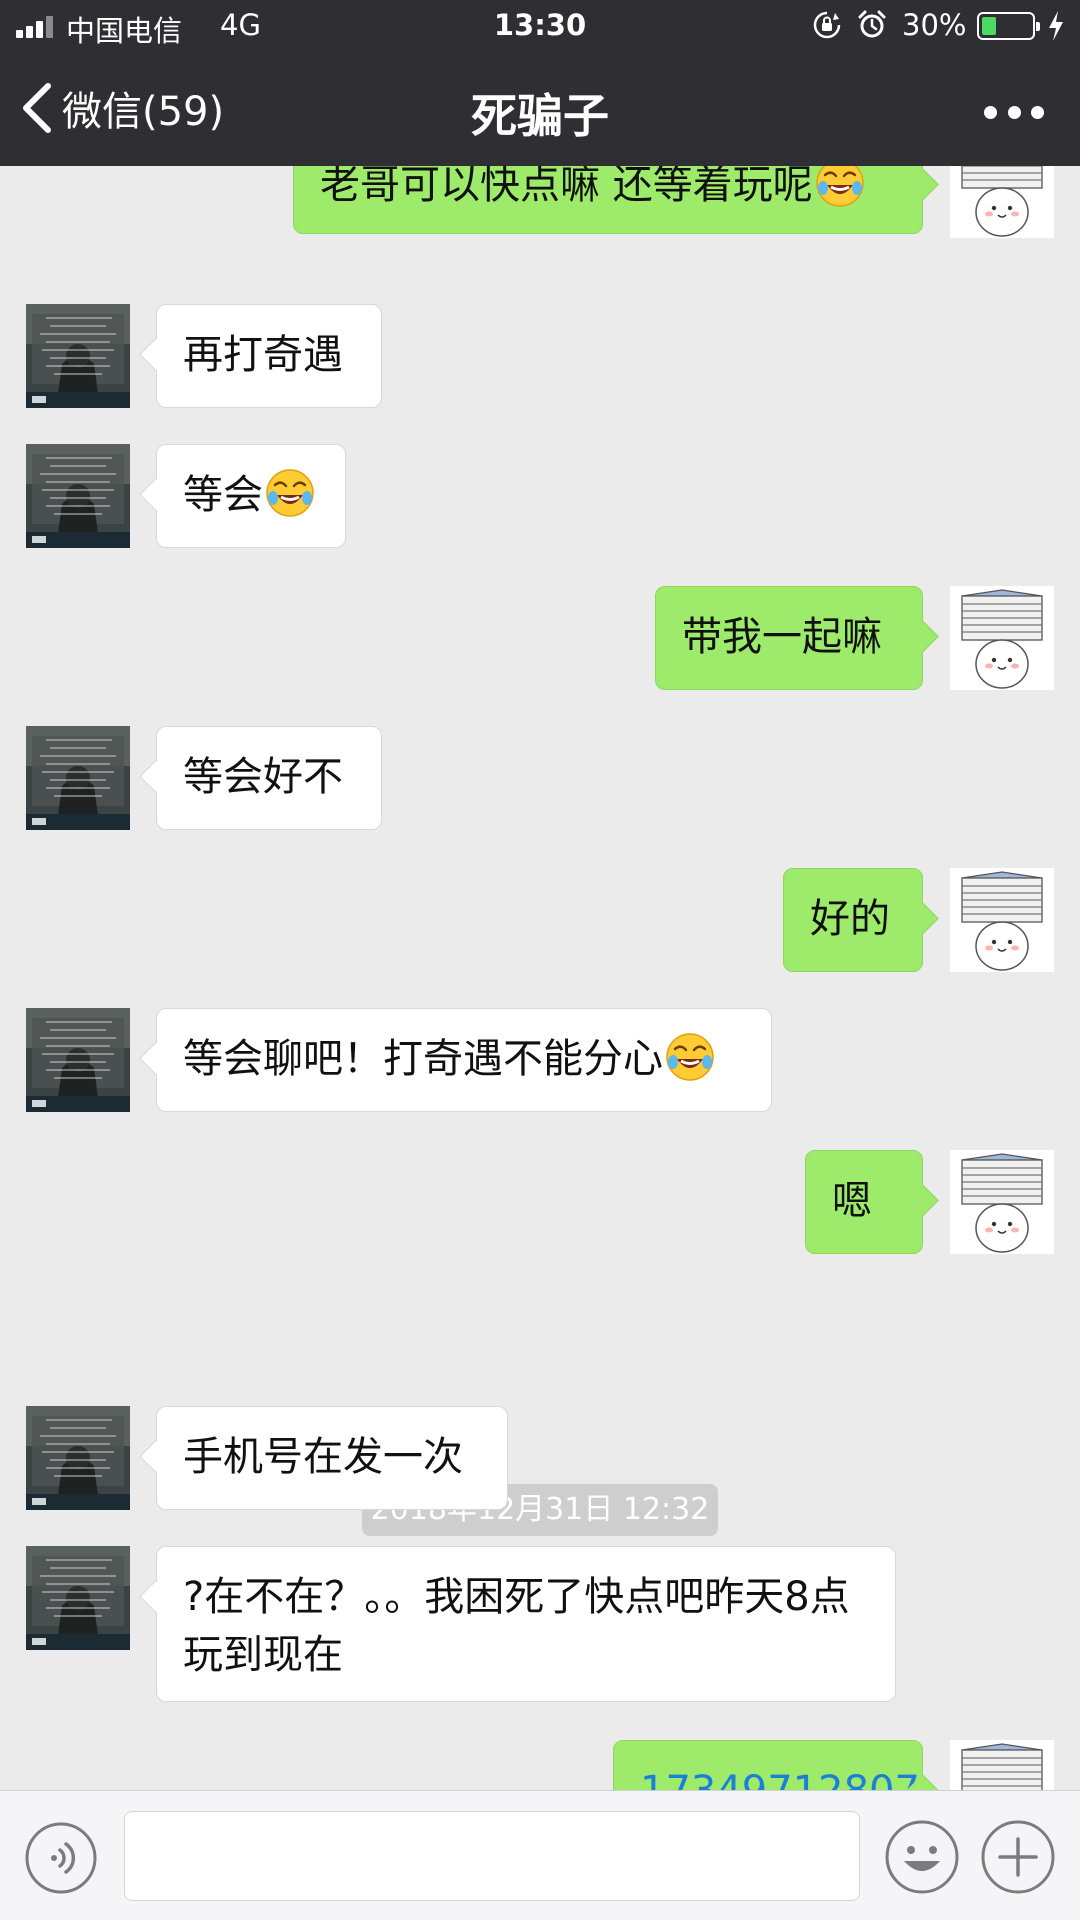 The width and height of the screenshot is (1080, 1920). Describe the element at coordinates (1018, 1857) in the screenshot. I see `plus-icon` at that location.